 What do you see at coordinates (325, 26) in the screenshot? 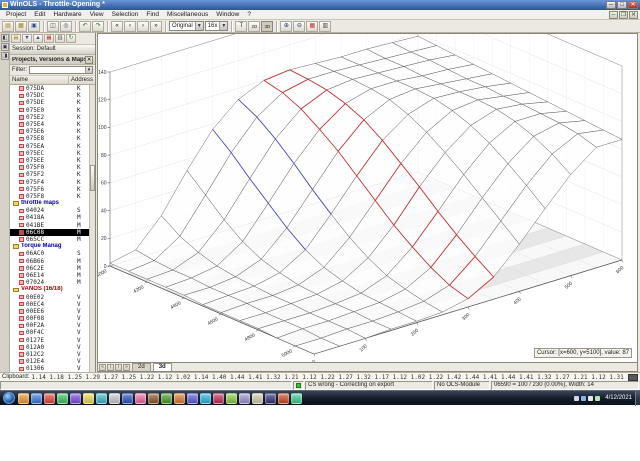
I see `properties-icon: ▥` at bounding box center [325, 26].